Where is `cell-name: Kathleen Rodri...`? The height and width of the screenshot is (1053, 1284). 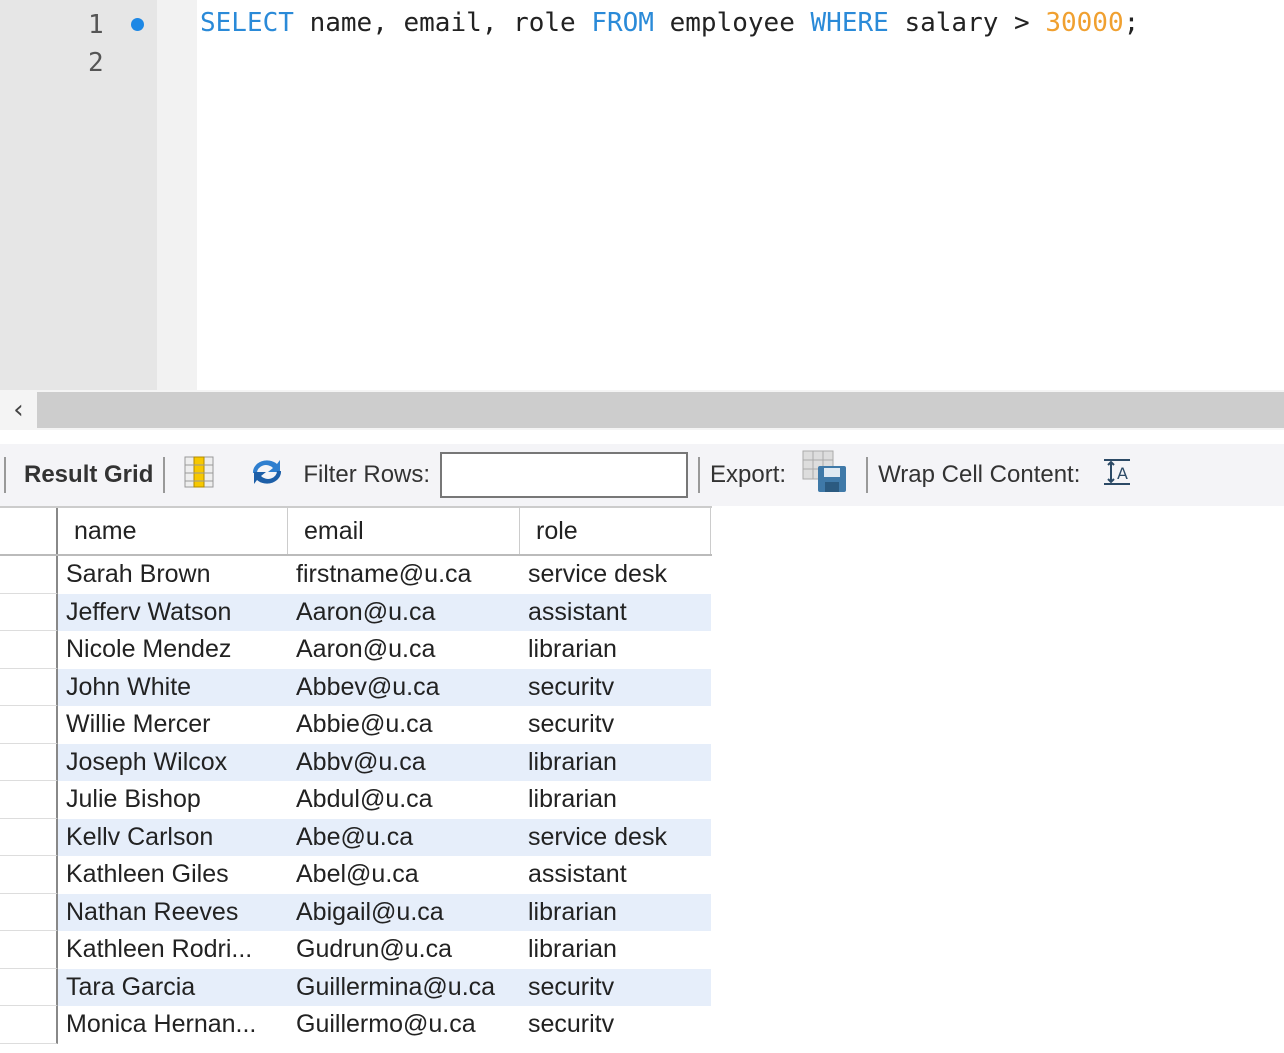 cell-name: Kathleen Rodri... is located at coordinates (173, 950).